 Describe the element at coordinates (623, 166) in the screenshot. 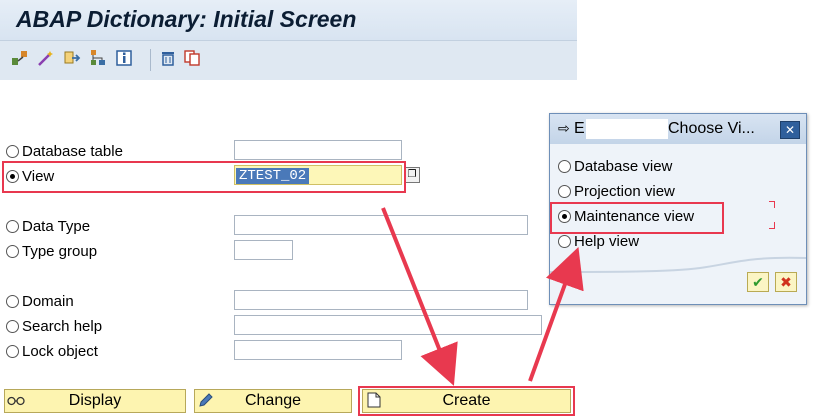

I see `option-label: Database view` at that location.